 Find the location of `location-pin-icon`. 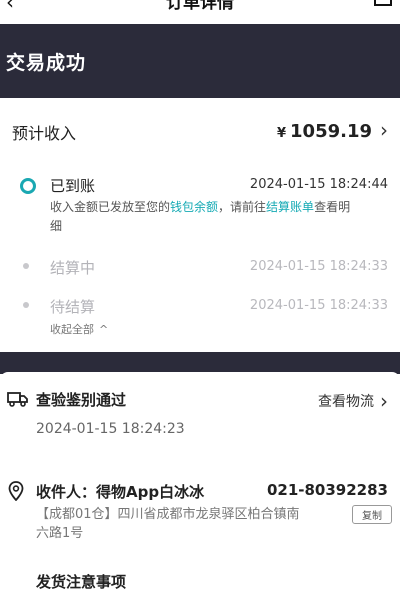

location-pin-icon is located at coordinates (17, 492).